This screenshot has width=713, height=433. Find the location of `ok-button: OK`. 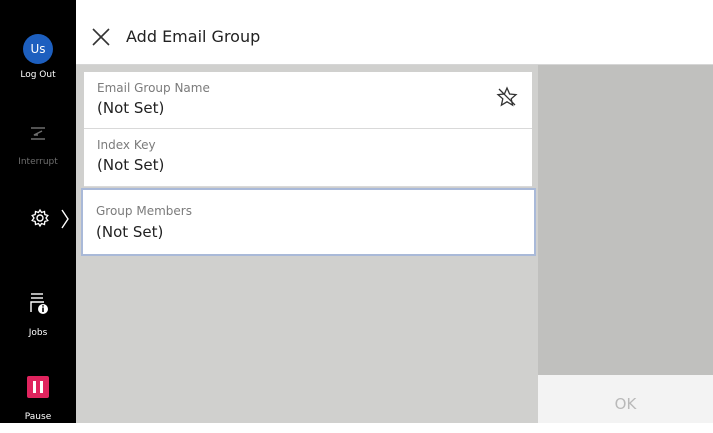

ok-button: OK is located at coordinates (625, 399).